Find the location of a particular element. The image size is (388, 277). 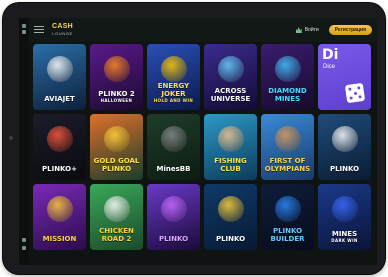

game-tile-plinko-plus: PLINKO+ is located at coordinates (59, 147).